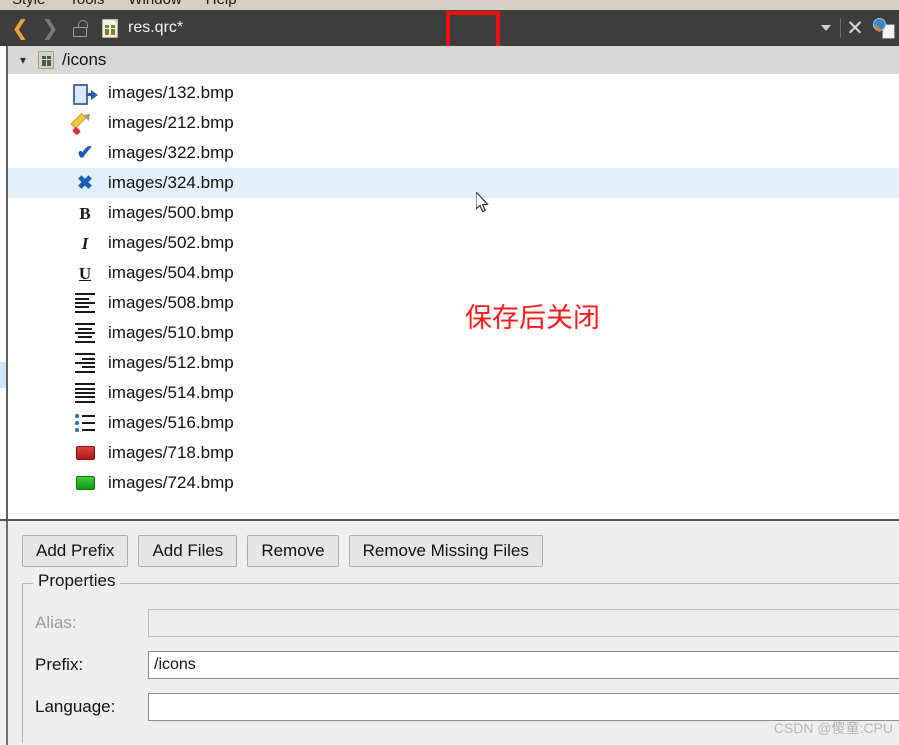 The image size is (899, 745). What do you see at coordinates (85, 93) in the screenshot?
I see `exit-door-icon` at bounding box center [85, 93].